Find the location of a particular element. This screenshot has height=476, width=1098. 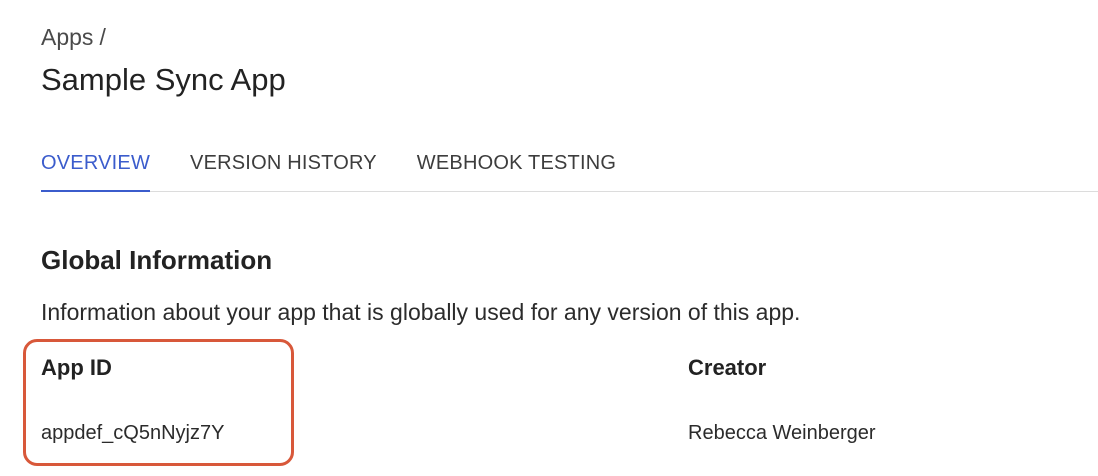

page-title: Sample Sync App is located at coordinates (163, 79).